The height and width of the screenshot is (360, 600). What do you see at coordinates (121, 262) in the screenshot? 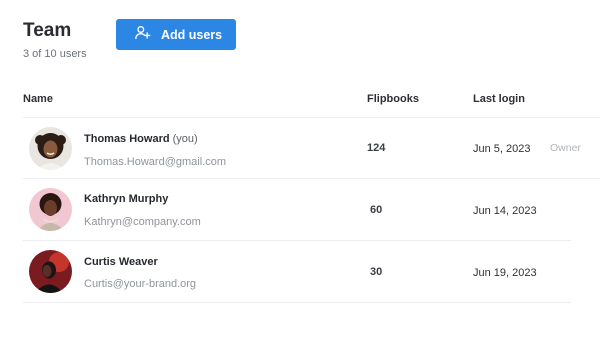
I see `user-name: Curtis Weaver` at bounding box center [121, 262].